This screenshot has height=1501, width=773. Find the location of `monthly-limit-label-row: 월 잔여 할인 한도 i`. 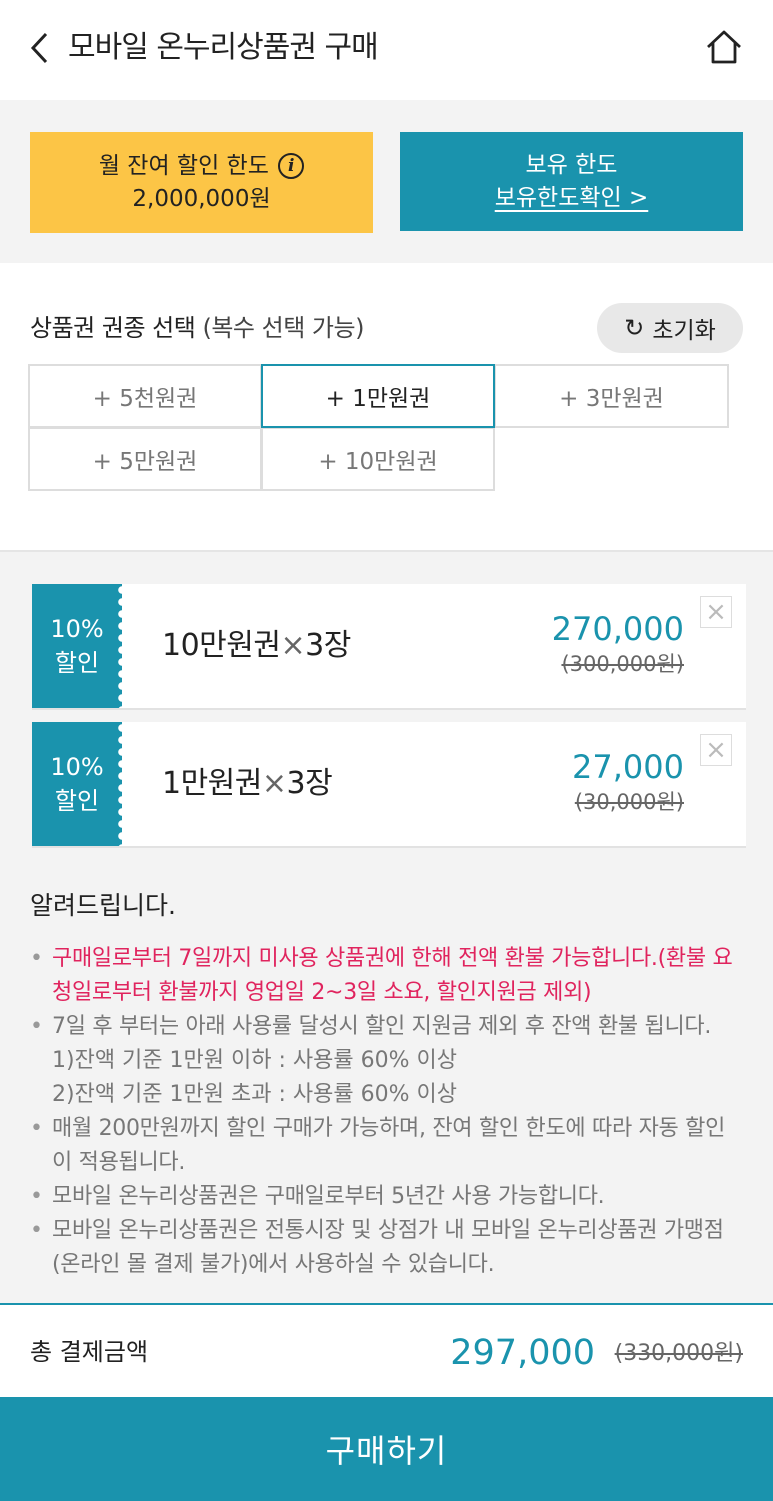

monthly-limit-label-row: 월 잔여 할인 한도 i is located at coordinates (201, 166).